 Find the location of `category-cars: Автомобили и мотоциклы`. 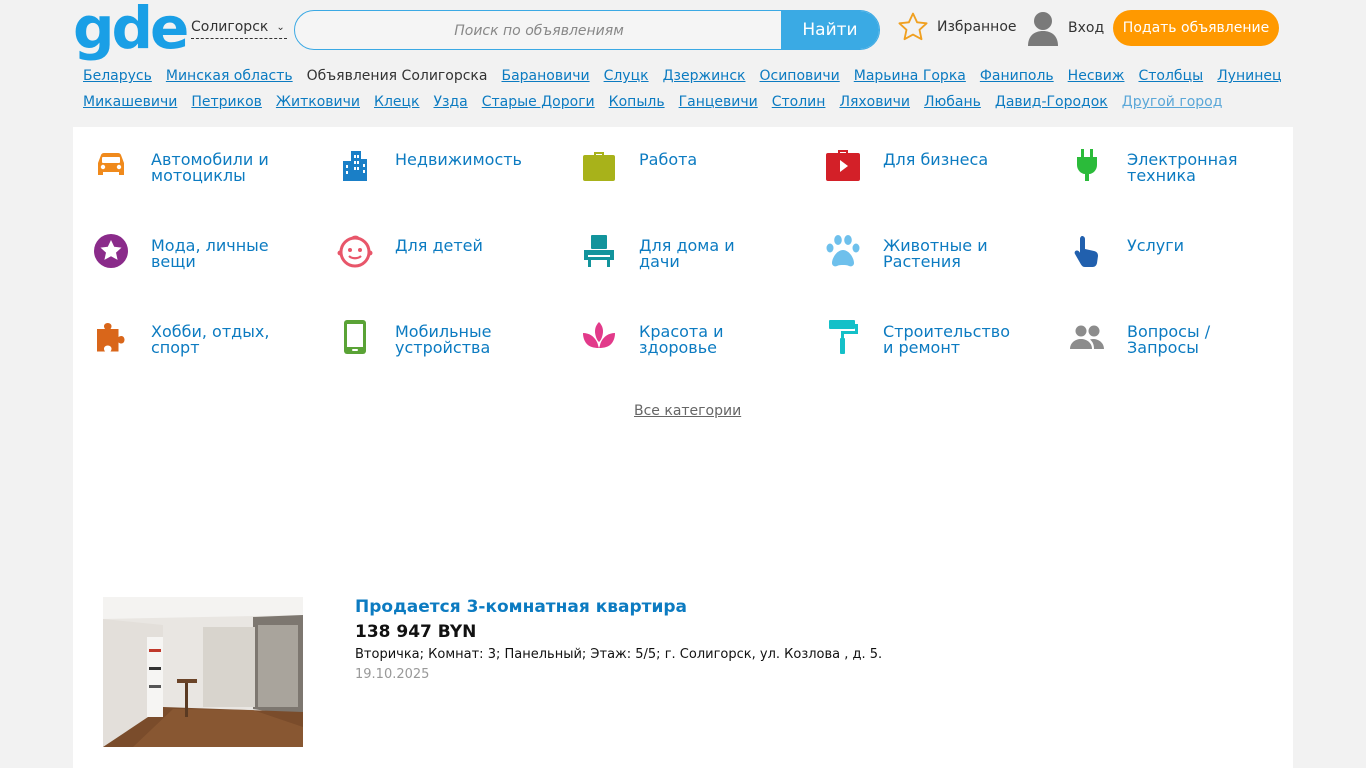

category-cars: Автомобили и мотоциклы is located at coordinates (208, 175).